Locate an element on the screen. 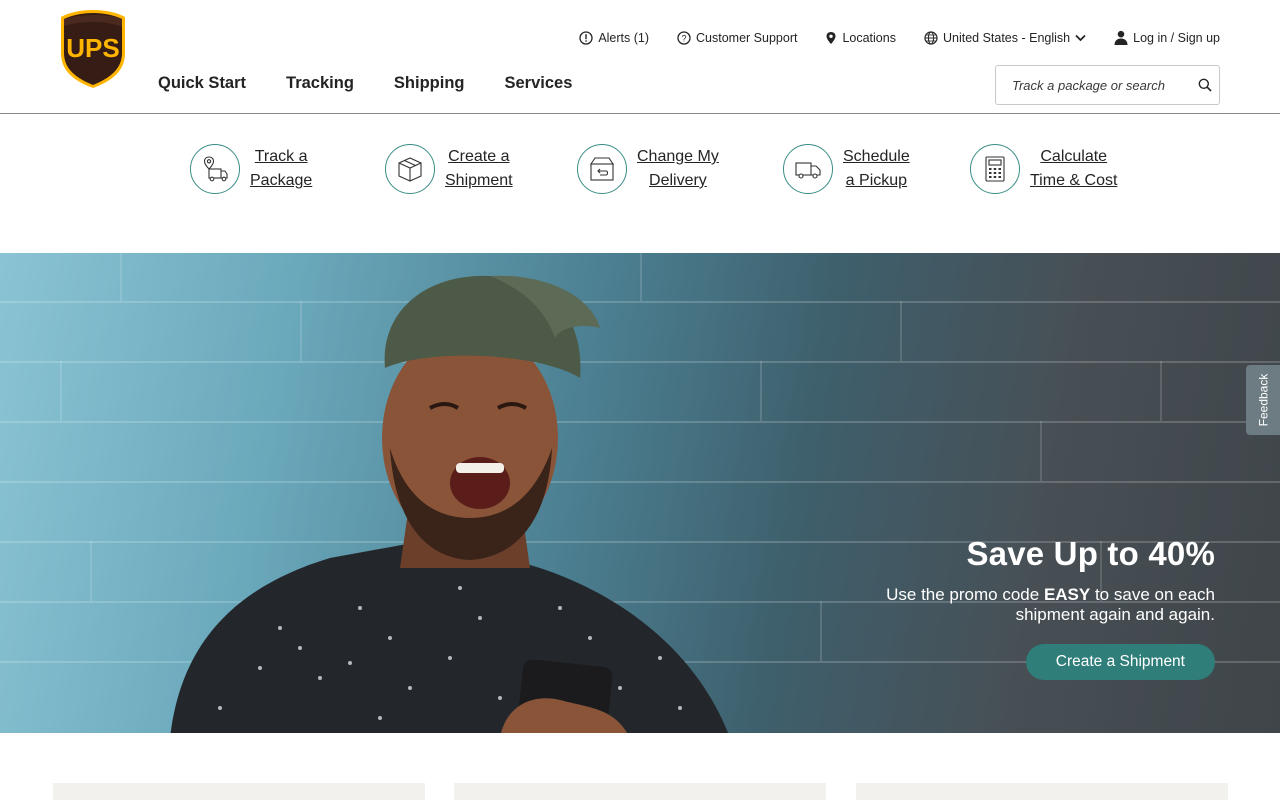  search-box is located at coordinates (1107, 85).